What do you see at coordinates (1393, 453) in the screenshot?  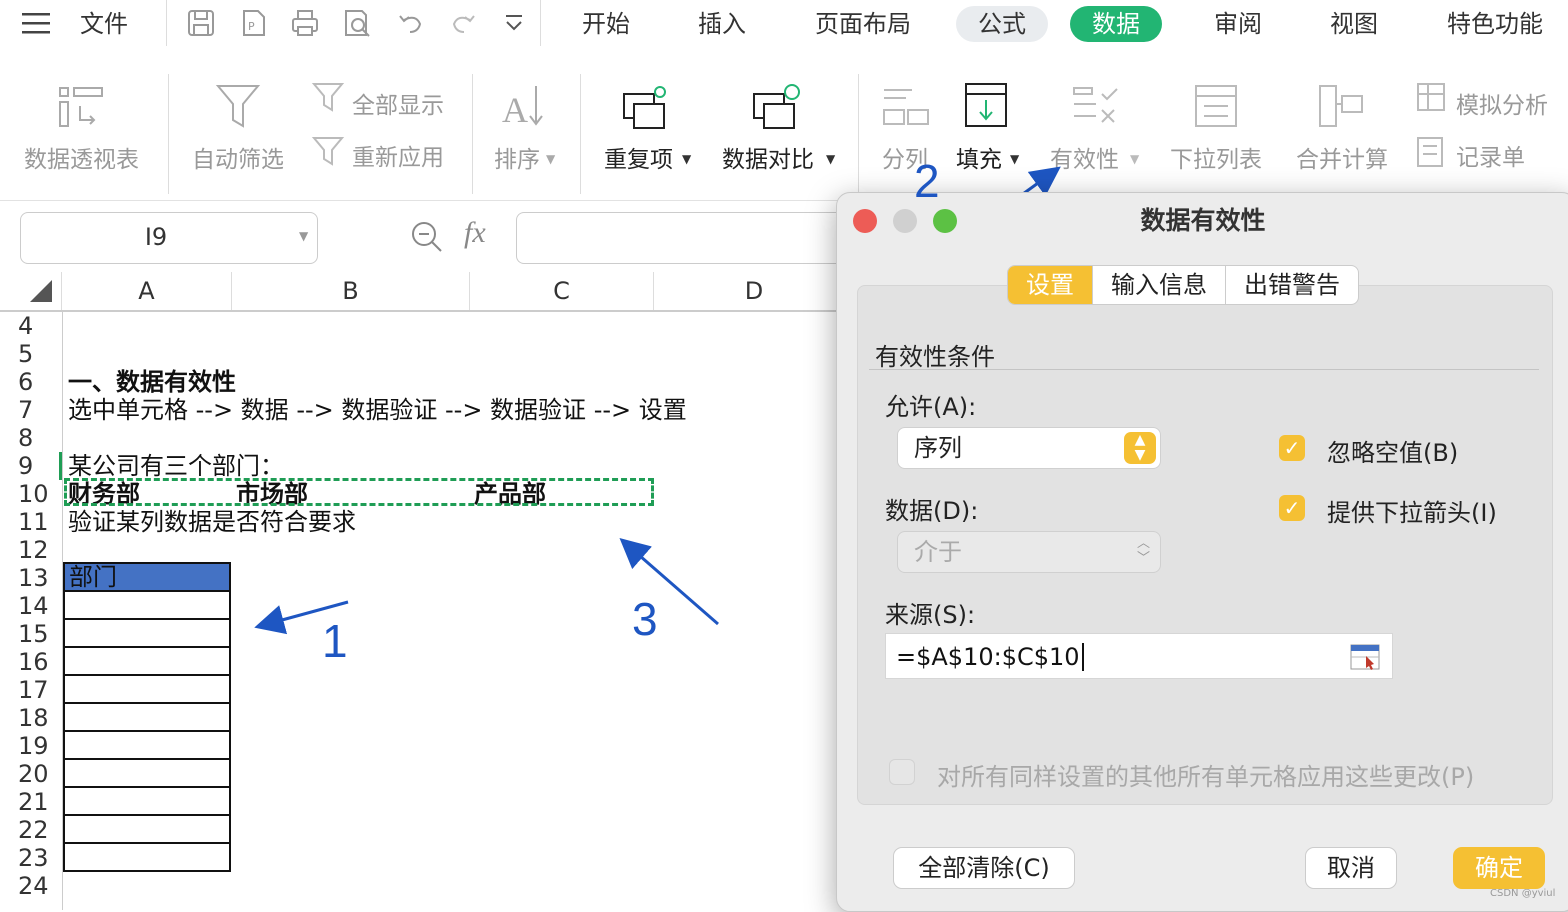 I see `ignore-blank-label: 忽略空值(B)` at bounding box center [1393, 453].